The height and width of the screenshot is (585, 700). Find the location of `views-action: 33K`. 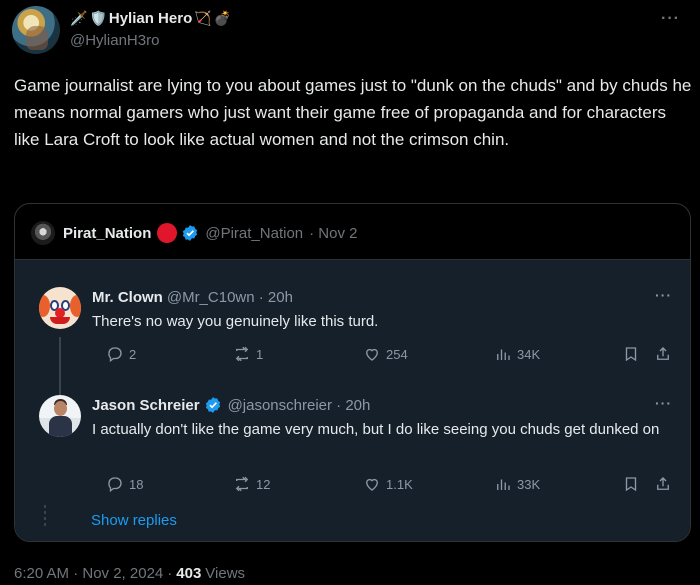

views-action: 33K is located at coordinates (517, 484).